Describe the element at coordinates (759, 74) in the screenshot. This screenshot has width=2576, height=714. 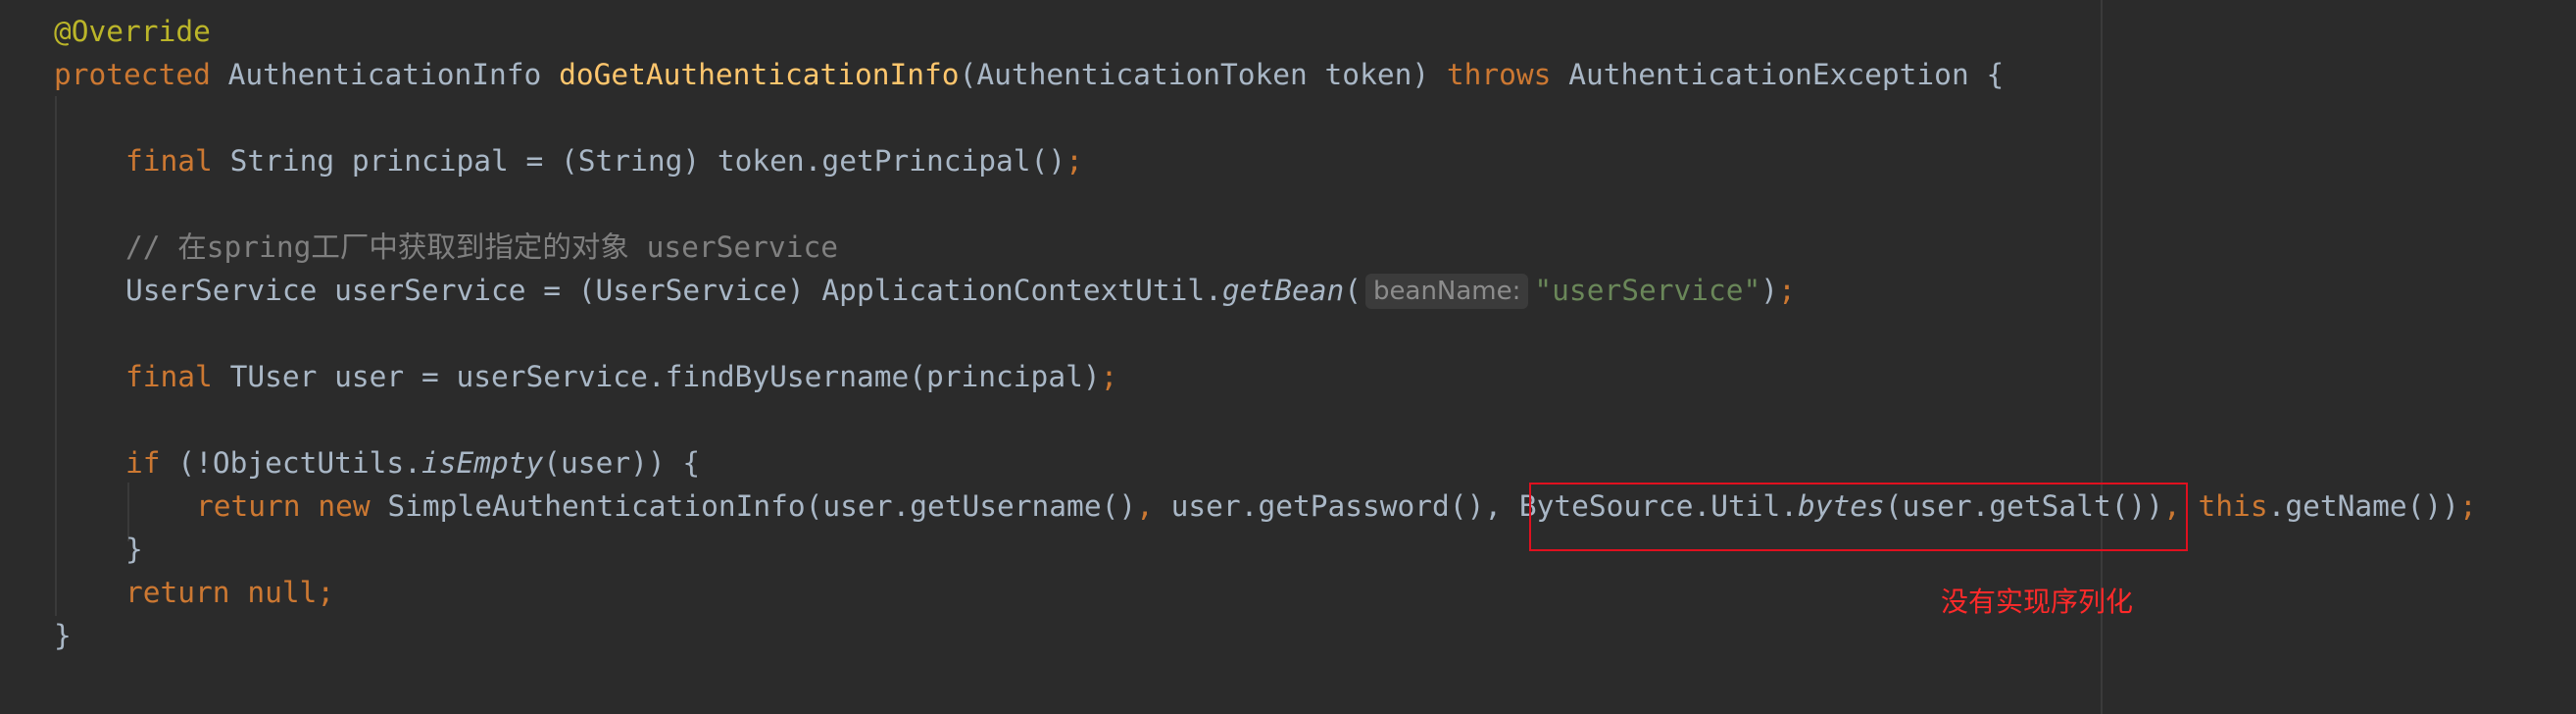
I see `method-declaration-name: doGetAuthenticationInfo` at that location.